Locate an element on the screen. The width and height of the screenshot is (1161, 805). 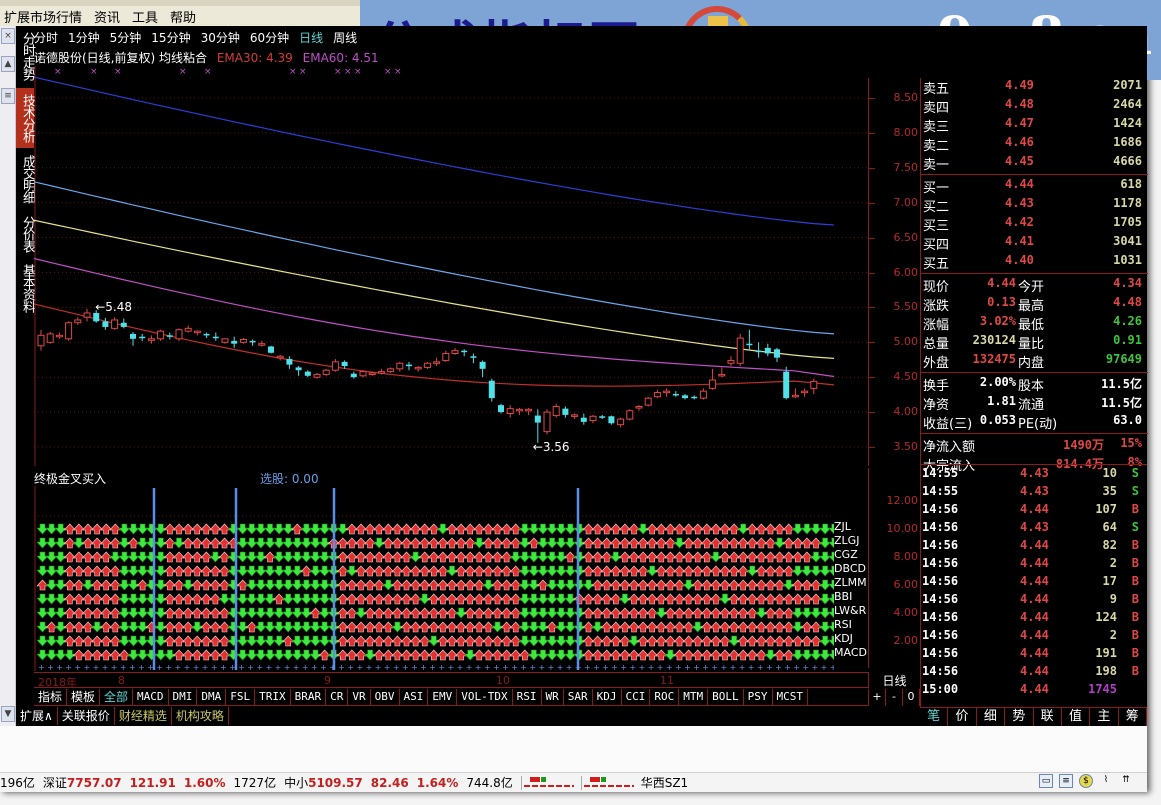
menu-item: 扩展市场行情 is located at coordinates (45, 16).